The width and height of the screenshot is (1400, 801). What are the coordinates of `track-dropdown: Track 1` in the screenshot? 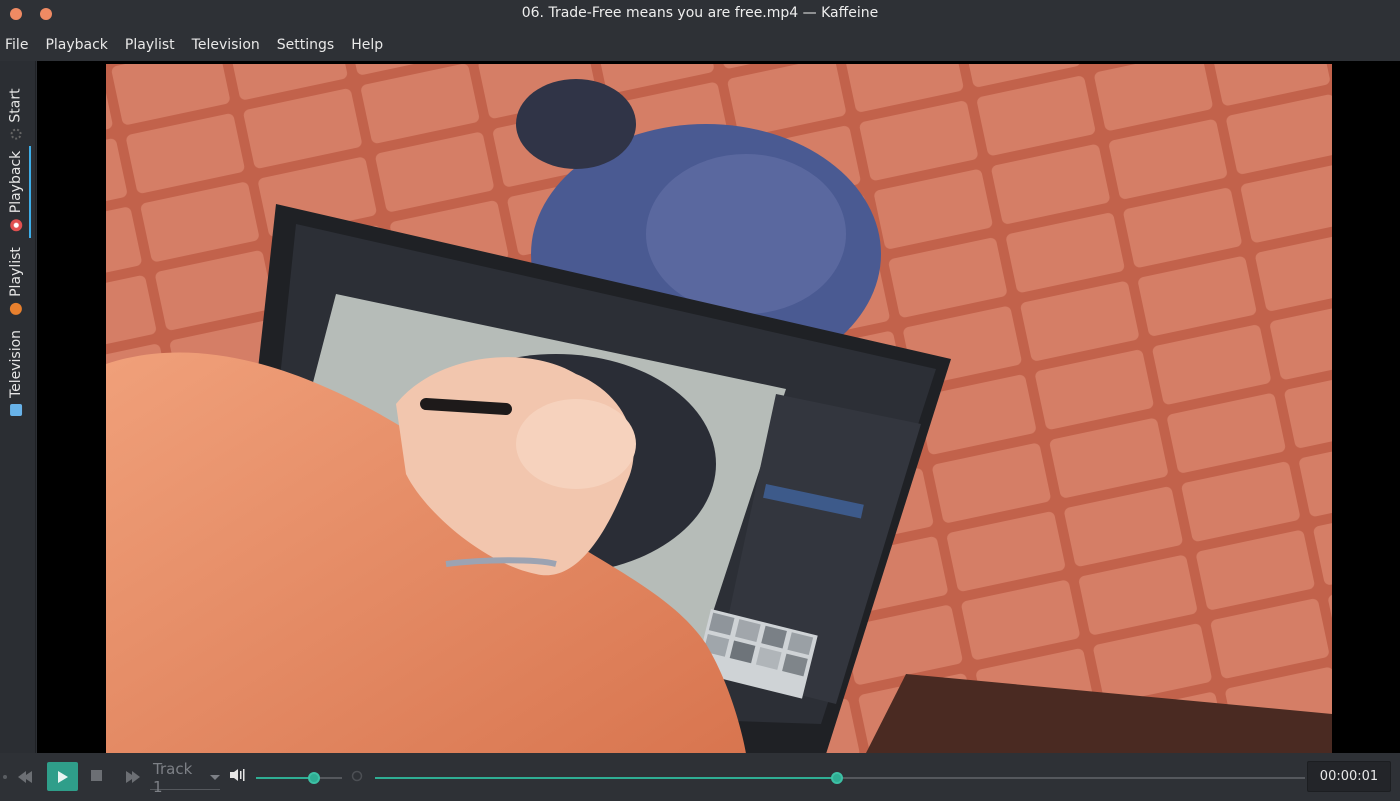 It's located at (185, 778).